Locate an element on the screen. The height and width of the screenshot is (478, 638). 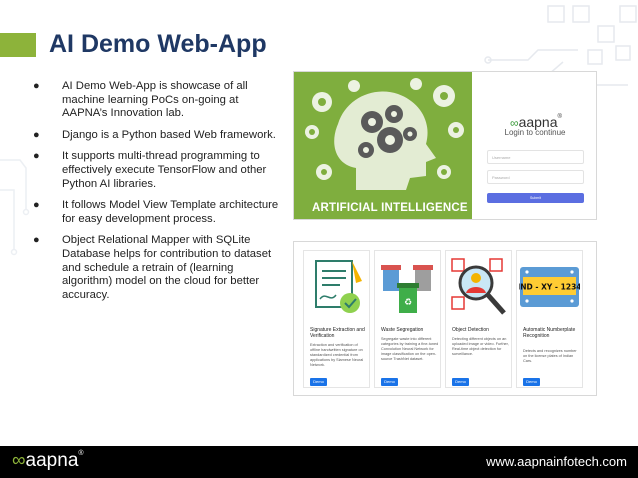
password-field: Password is located at coordinates (535, 177).